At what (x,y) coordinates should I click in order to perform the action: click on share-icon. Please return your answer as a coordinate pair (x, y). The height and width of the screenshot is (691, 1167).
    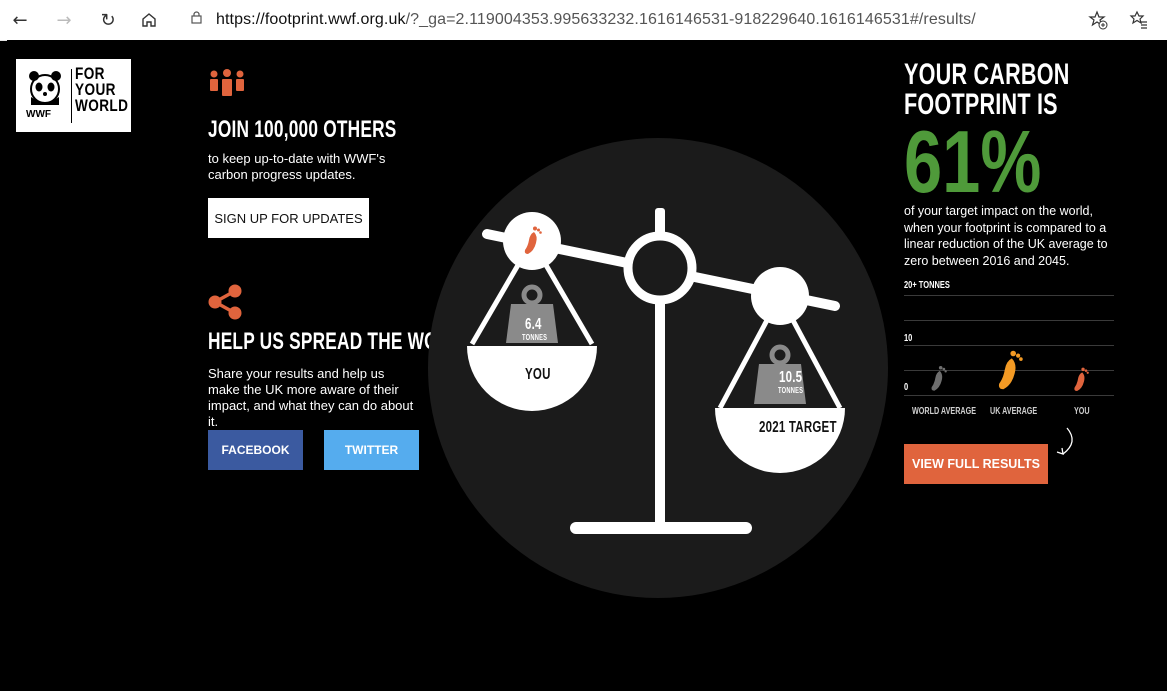
    Looking at the image, I should click on (226, 302).